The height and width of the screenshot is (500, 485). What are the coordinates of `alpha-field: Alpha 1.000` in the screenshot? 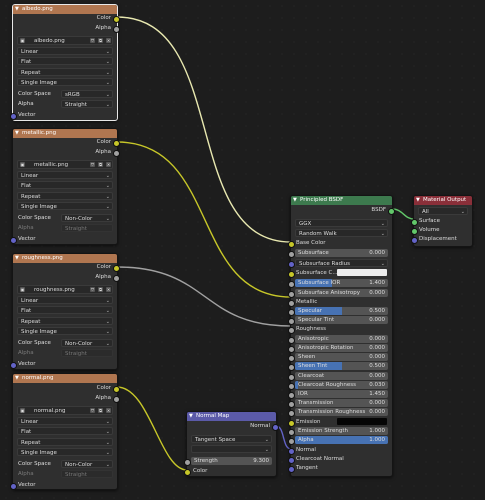 It's located at (341, 440).